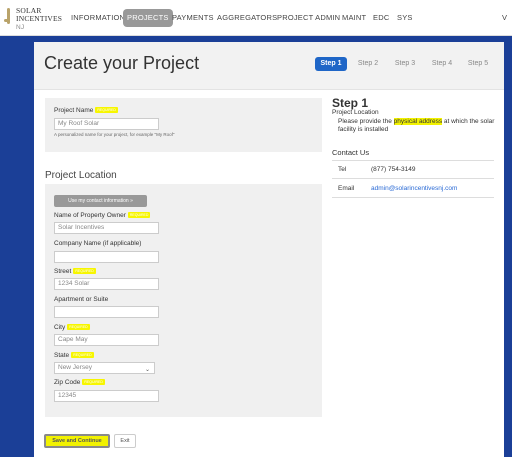 This screenshot has width=512, height=457. Describe the element at coordinates (122, 63) in the screenshot. I see `page-title: Create your Project` at that location.